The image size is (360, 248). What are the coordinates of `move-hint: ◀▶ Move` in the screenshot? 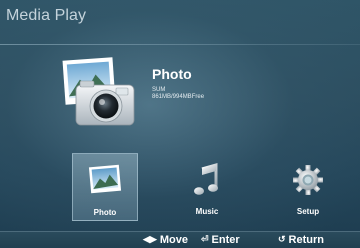 It's located at (165, 240).